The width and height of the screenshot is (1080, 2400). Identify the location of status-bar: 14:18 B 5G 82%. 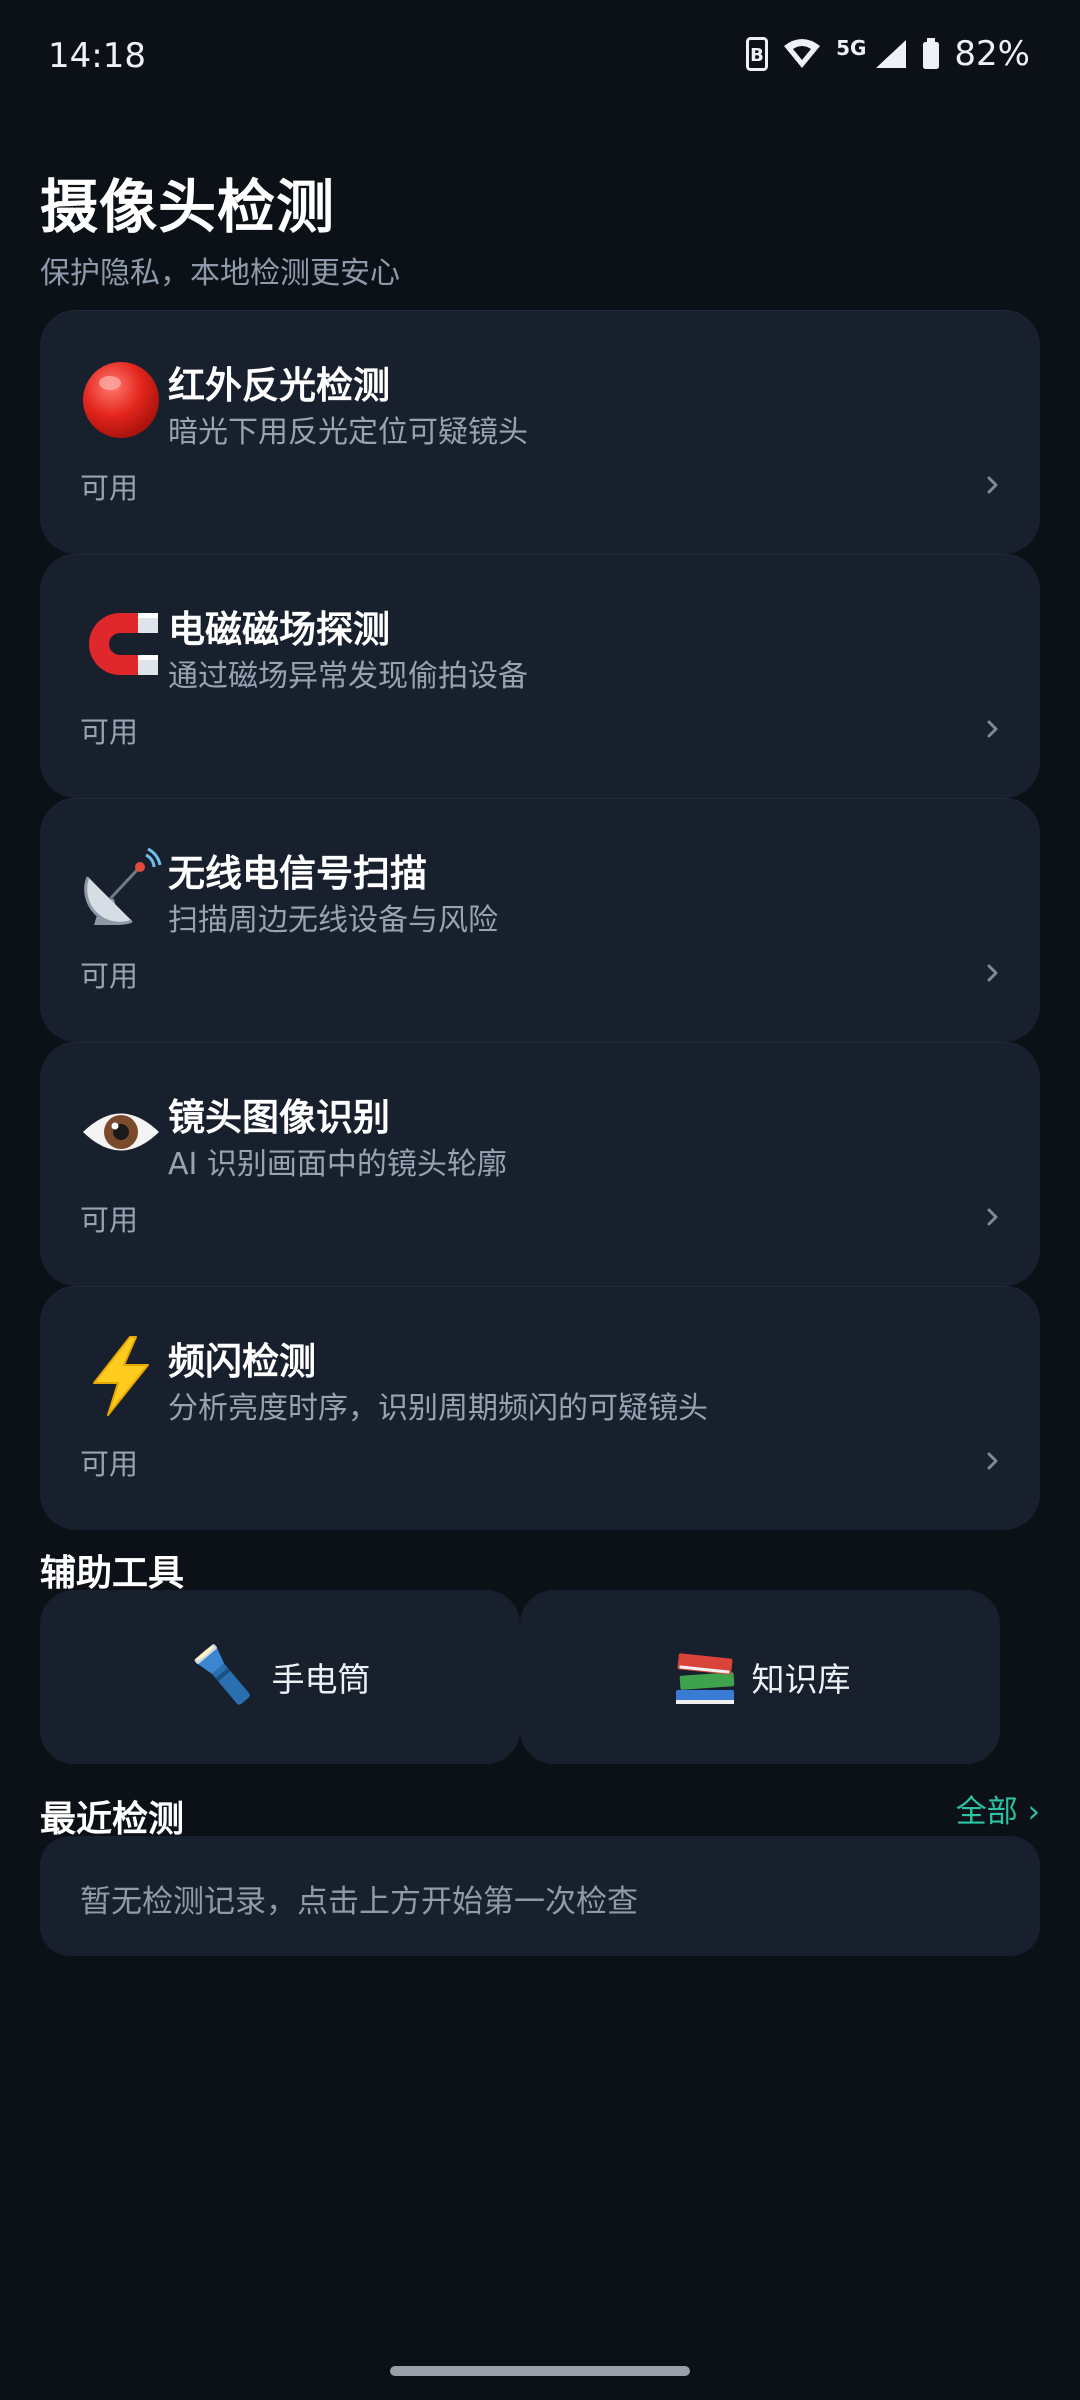
(540, 56).